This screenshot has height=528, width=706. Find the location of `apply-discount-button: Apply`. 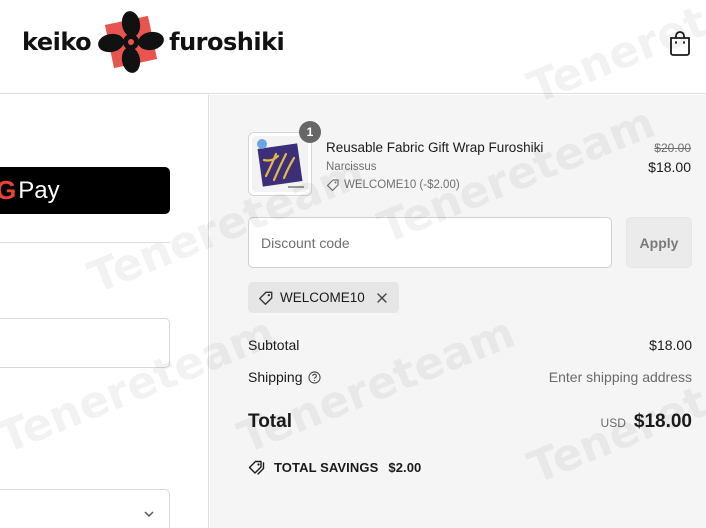

apply-discount-button: Apply is located at coordinates (659, 242).